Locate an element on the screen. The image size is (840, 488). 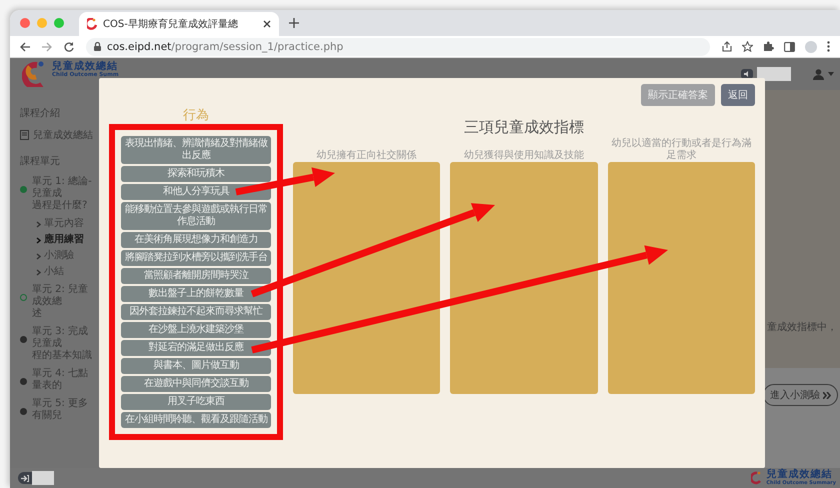
unit-title: 過程是什麼? is located at coordinates (64, 206).